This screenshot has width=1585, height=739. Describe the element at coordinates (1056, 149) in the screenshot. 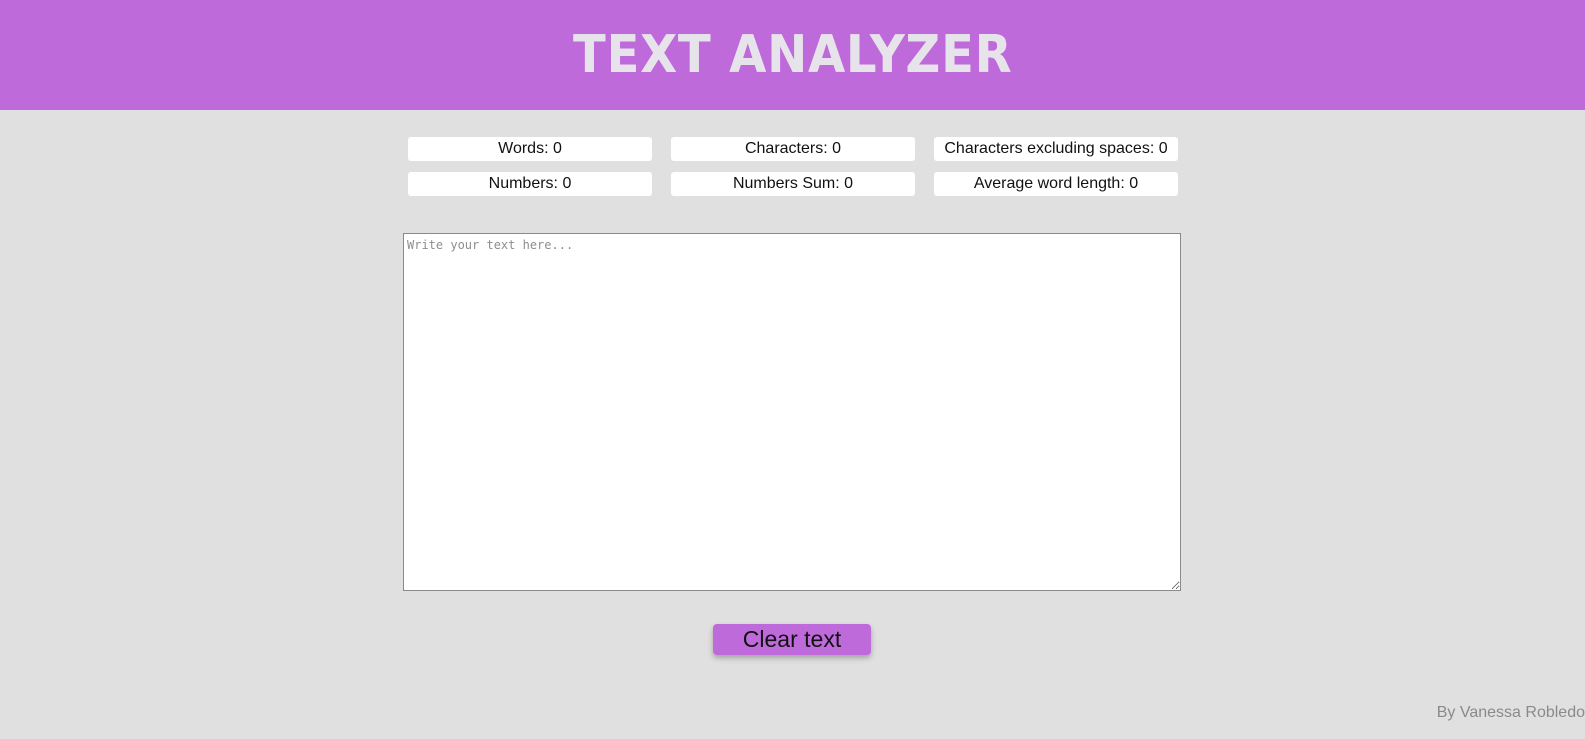

I see `character-no-spaces-stat: Characters excluding spaces: 0` at that location.